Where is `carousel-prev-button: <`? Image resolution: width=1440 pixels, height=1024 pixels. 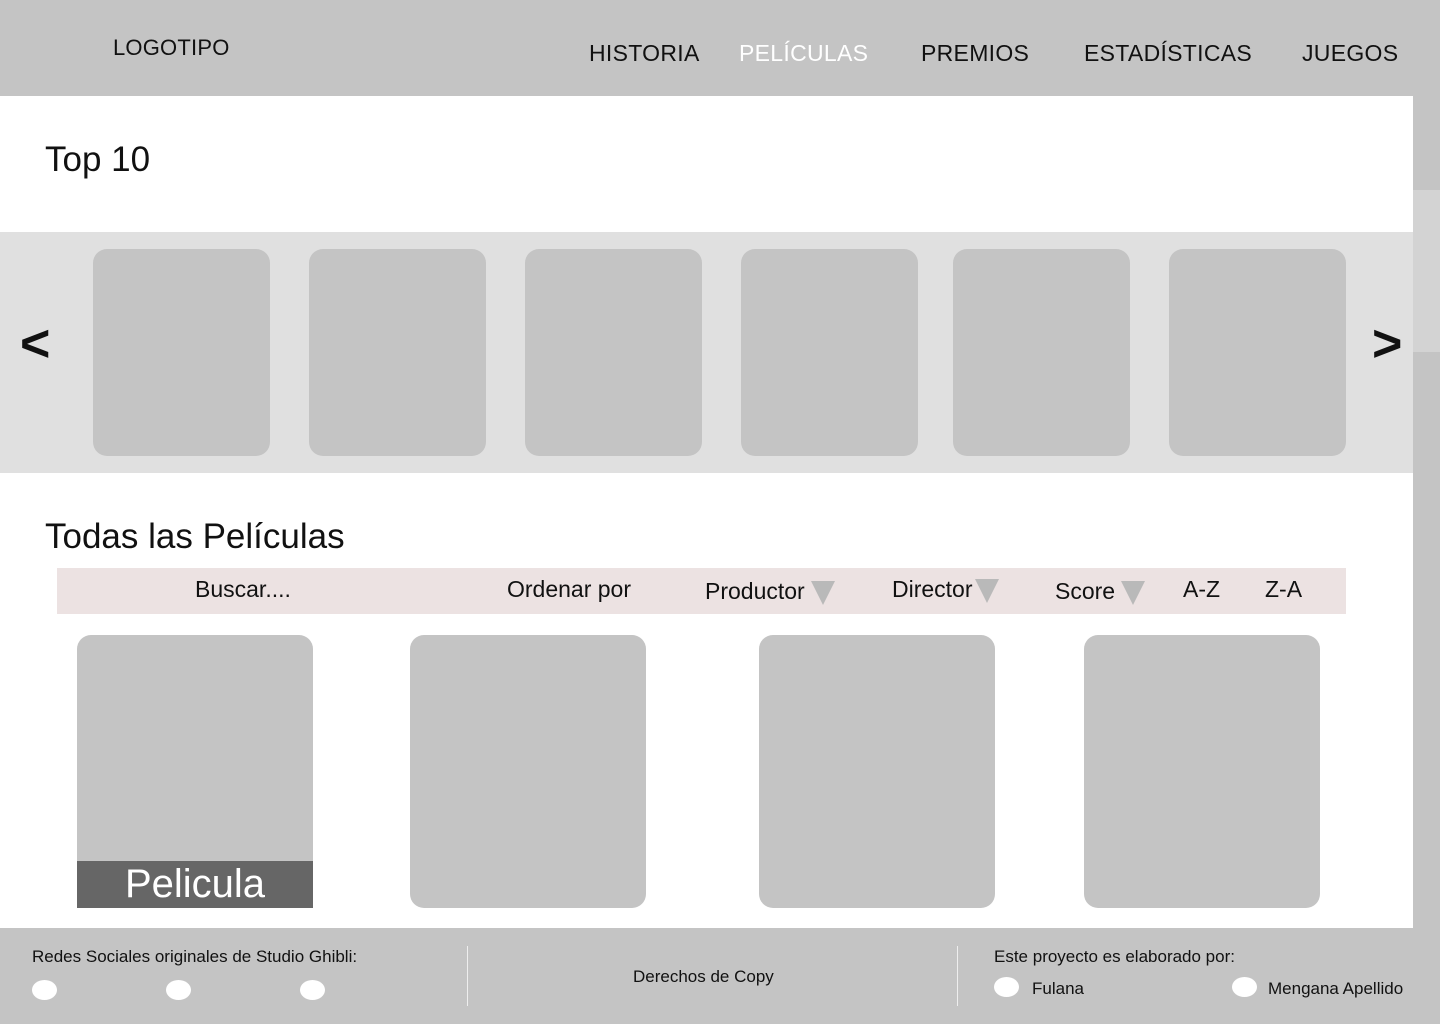
carousel-prev-button: < is located at coordinates (35, 344).